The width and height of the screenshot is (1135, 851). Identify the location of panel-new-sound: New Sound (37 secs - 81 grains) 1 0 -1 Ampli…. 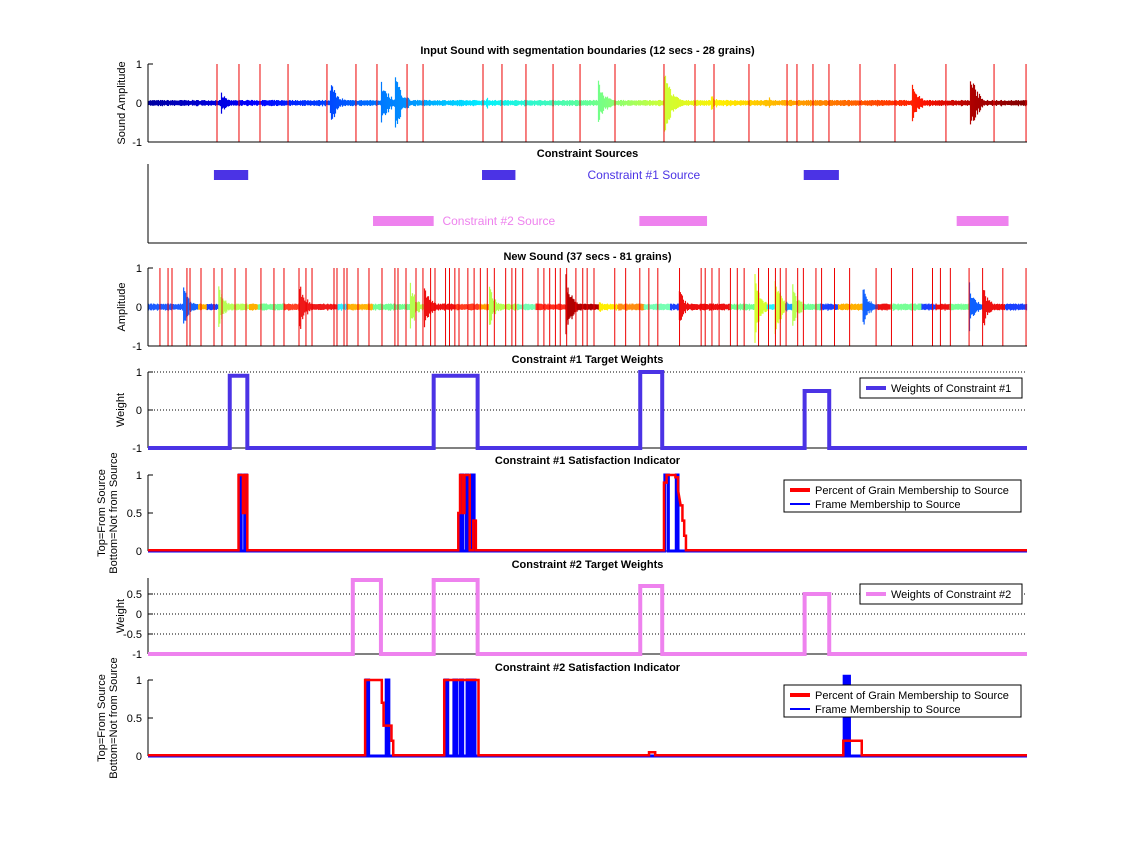
(572, 302).